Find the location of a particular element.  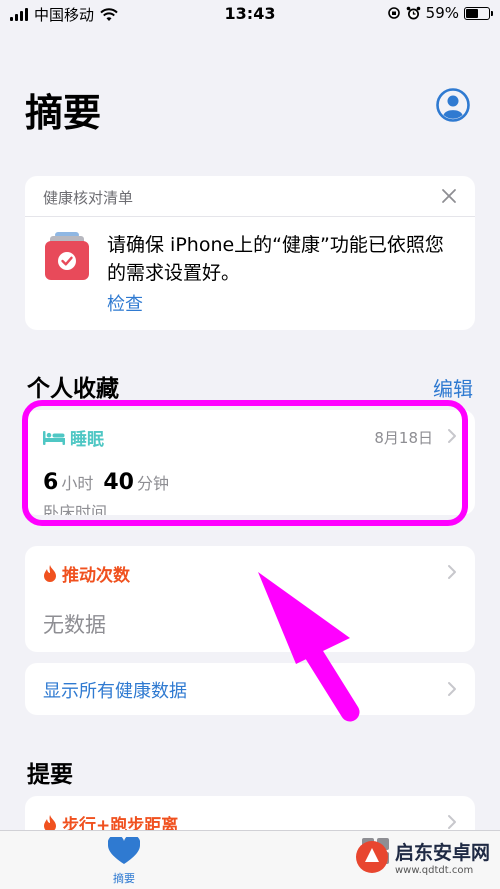

annotation-highlight-box is located at coordinates (245, 463).